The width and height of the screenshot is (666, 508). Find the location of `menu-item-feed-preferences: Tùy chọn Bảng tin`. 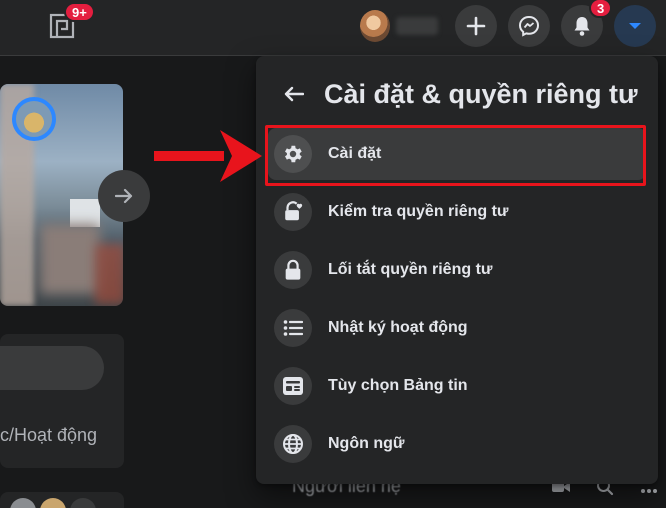

menu-item-feed-preferences: Tùy chọn Bảng tin is located at coordinates (457, 386).